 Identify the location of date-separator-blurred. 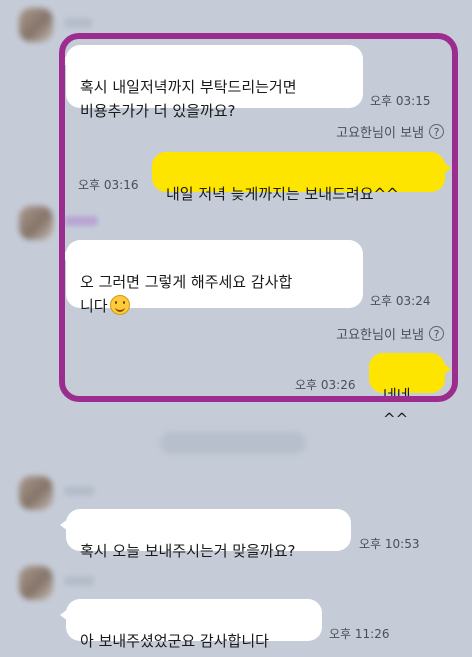
(233, 443).